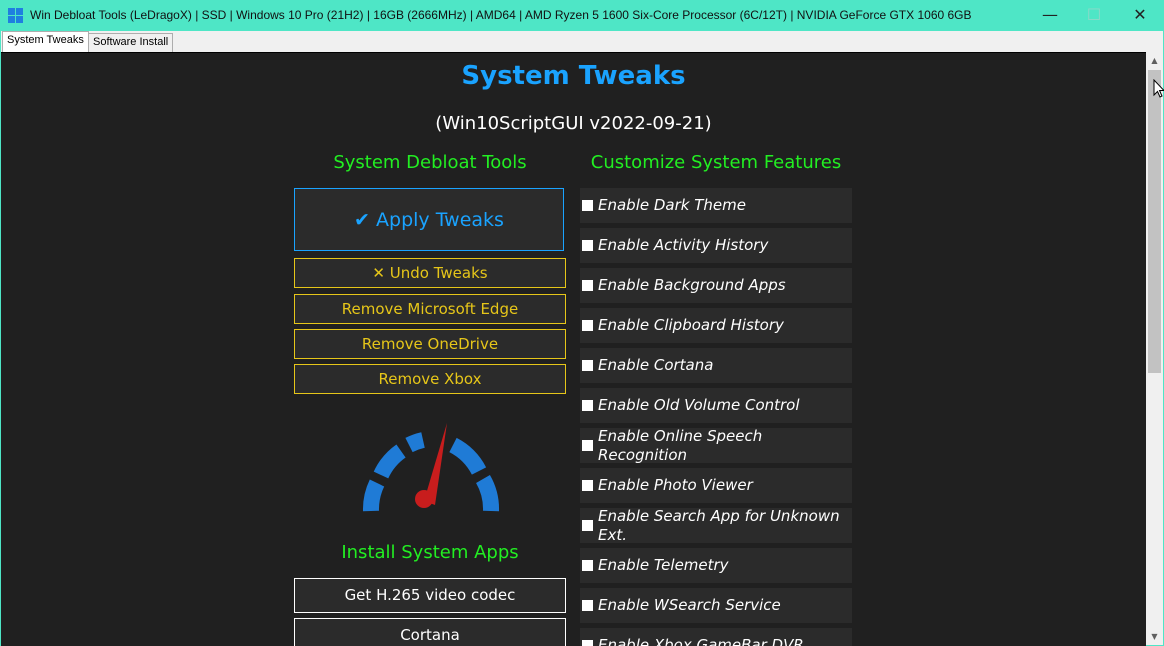 This screenshot has height=646, width=1164. What do you see at coordinates (430, 379) in the screenshot?
I see `remove-xbox-button: Remove Xbox` at bounding box center [430, 379].